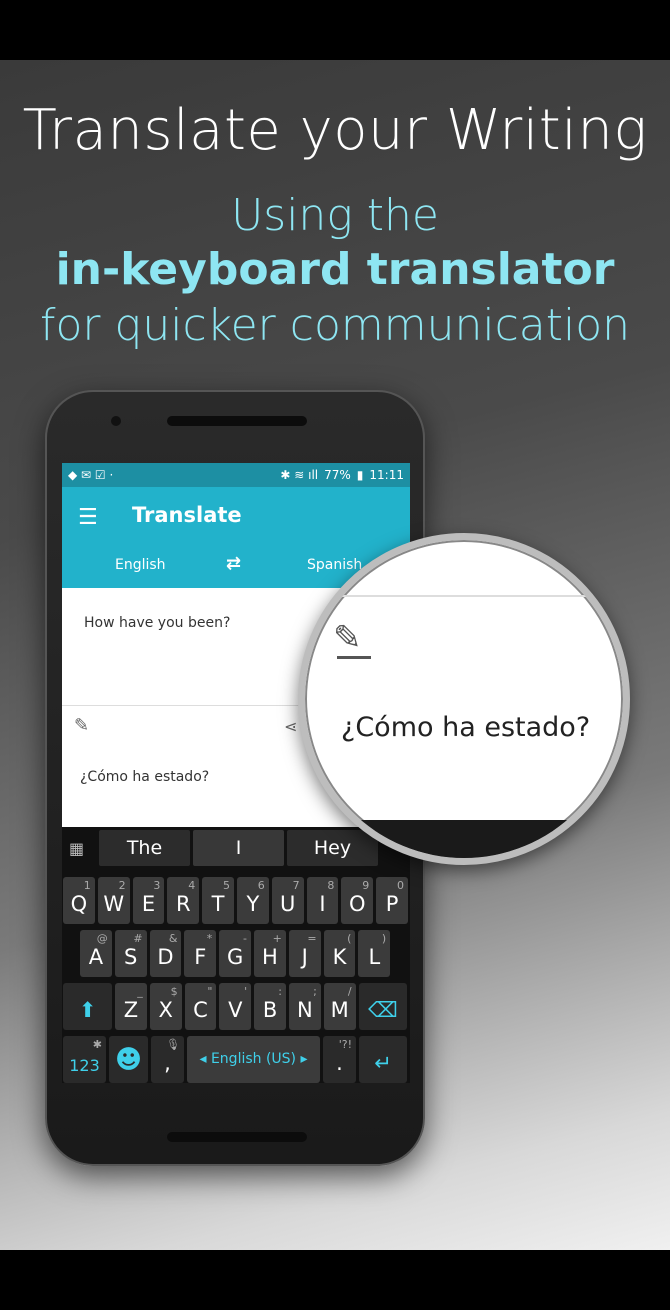 The height and width of the screenshot is (1310, 670). I want to click on menu-icon: ☰, so click(88, 517).